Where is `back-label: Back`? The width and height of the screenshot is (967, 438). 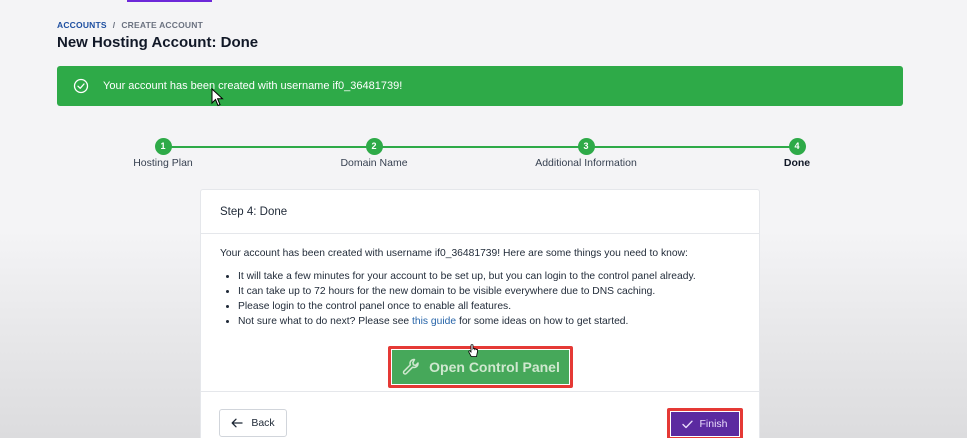 back-label: Back is located at coordinates (263, 423).